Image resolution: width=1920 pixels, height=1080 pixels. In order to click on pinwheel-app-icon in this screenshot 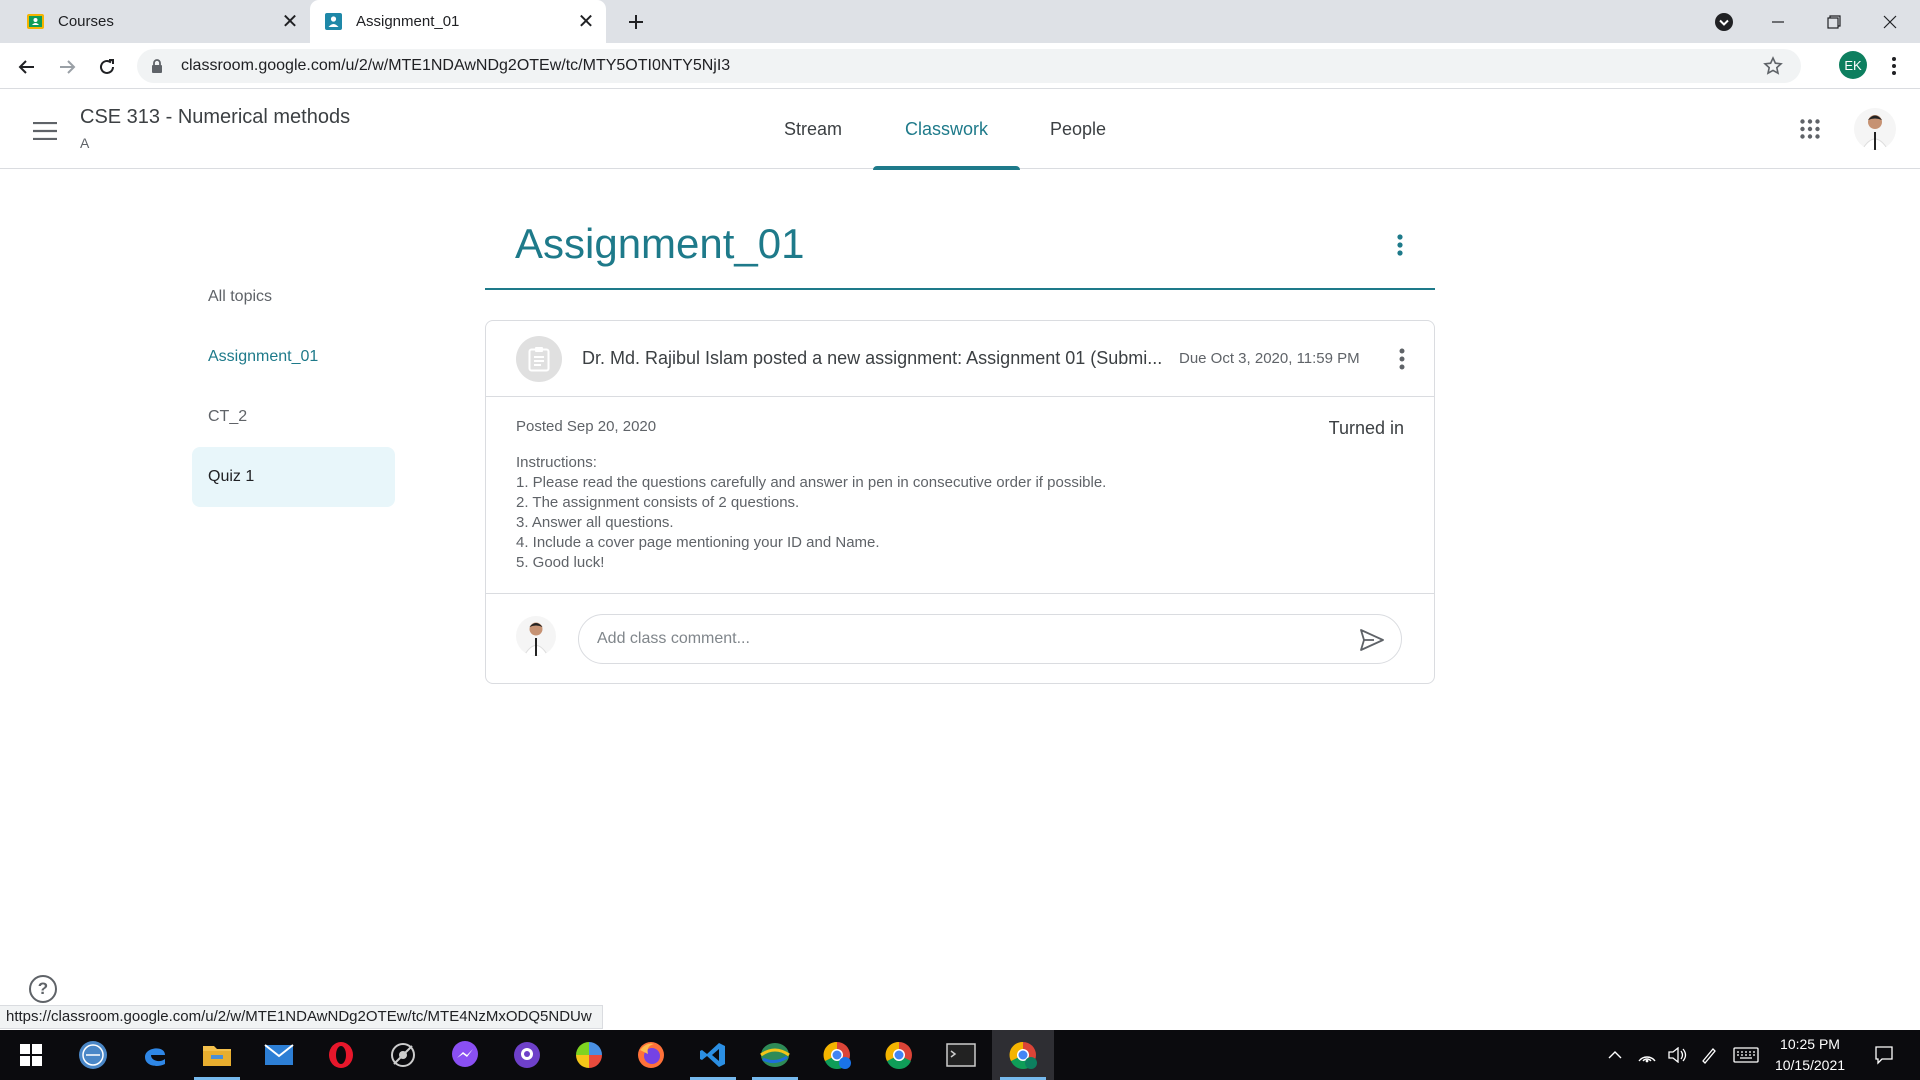, I will do `click(589, 1055)`.